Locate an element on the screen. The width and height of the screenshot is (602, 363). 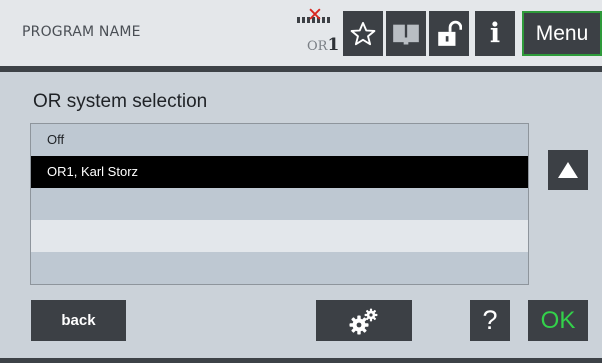
or-connection-indicator: ✕ OR1 is located at coordinates (319, 32).